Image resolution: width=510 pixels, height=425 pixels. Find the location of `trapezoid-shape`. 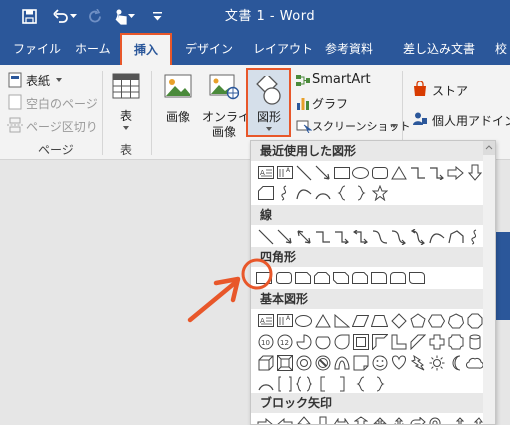

trapezoid-shape is located at coordinates (379, 320).